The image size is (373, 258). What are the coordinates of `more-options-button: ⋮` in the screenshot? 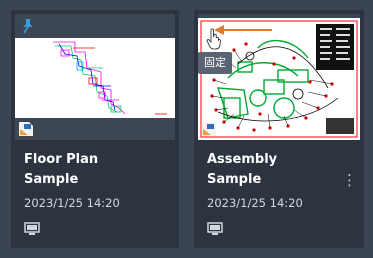 It's located at (349, 180).